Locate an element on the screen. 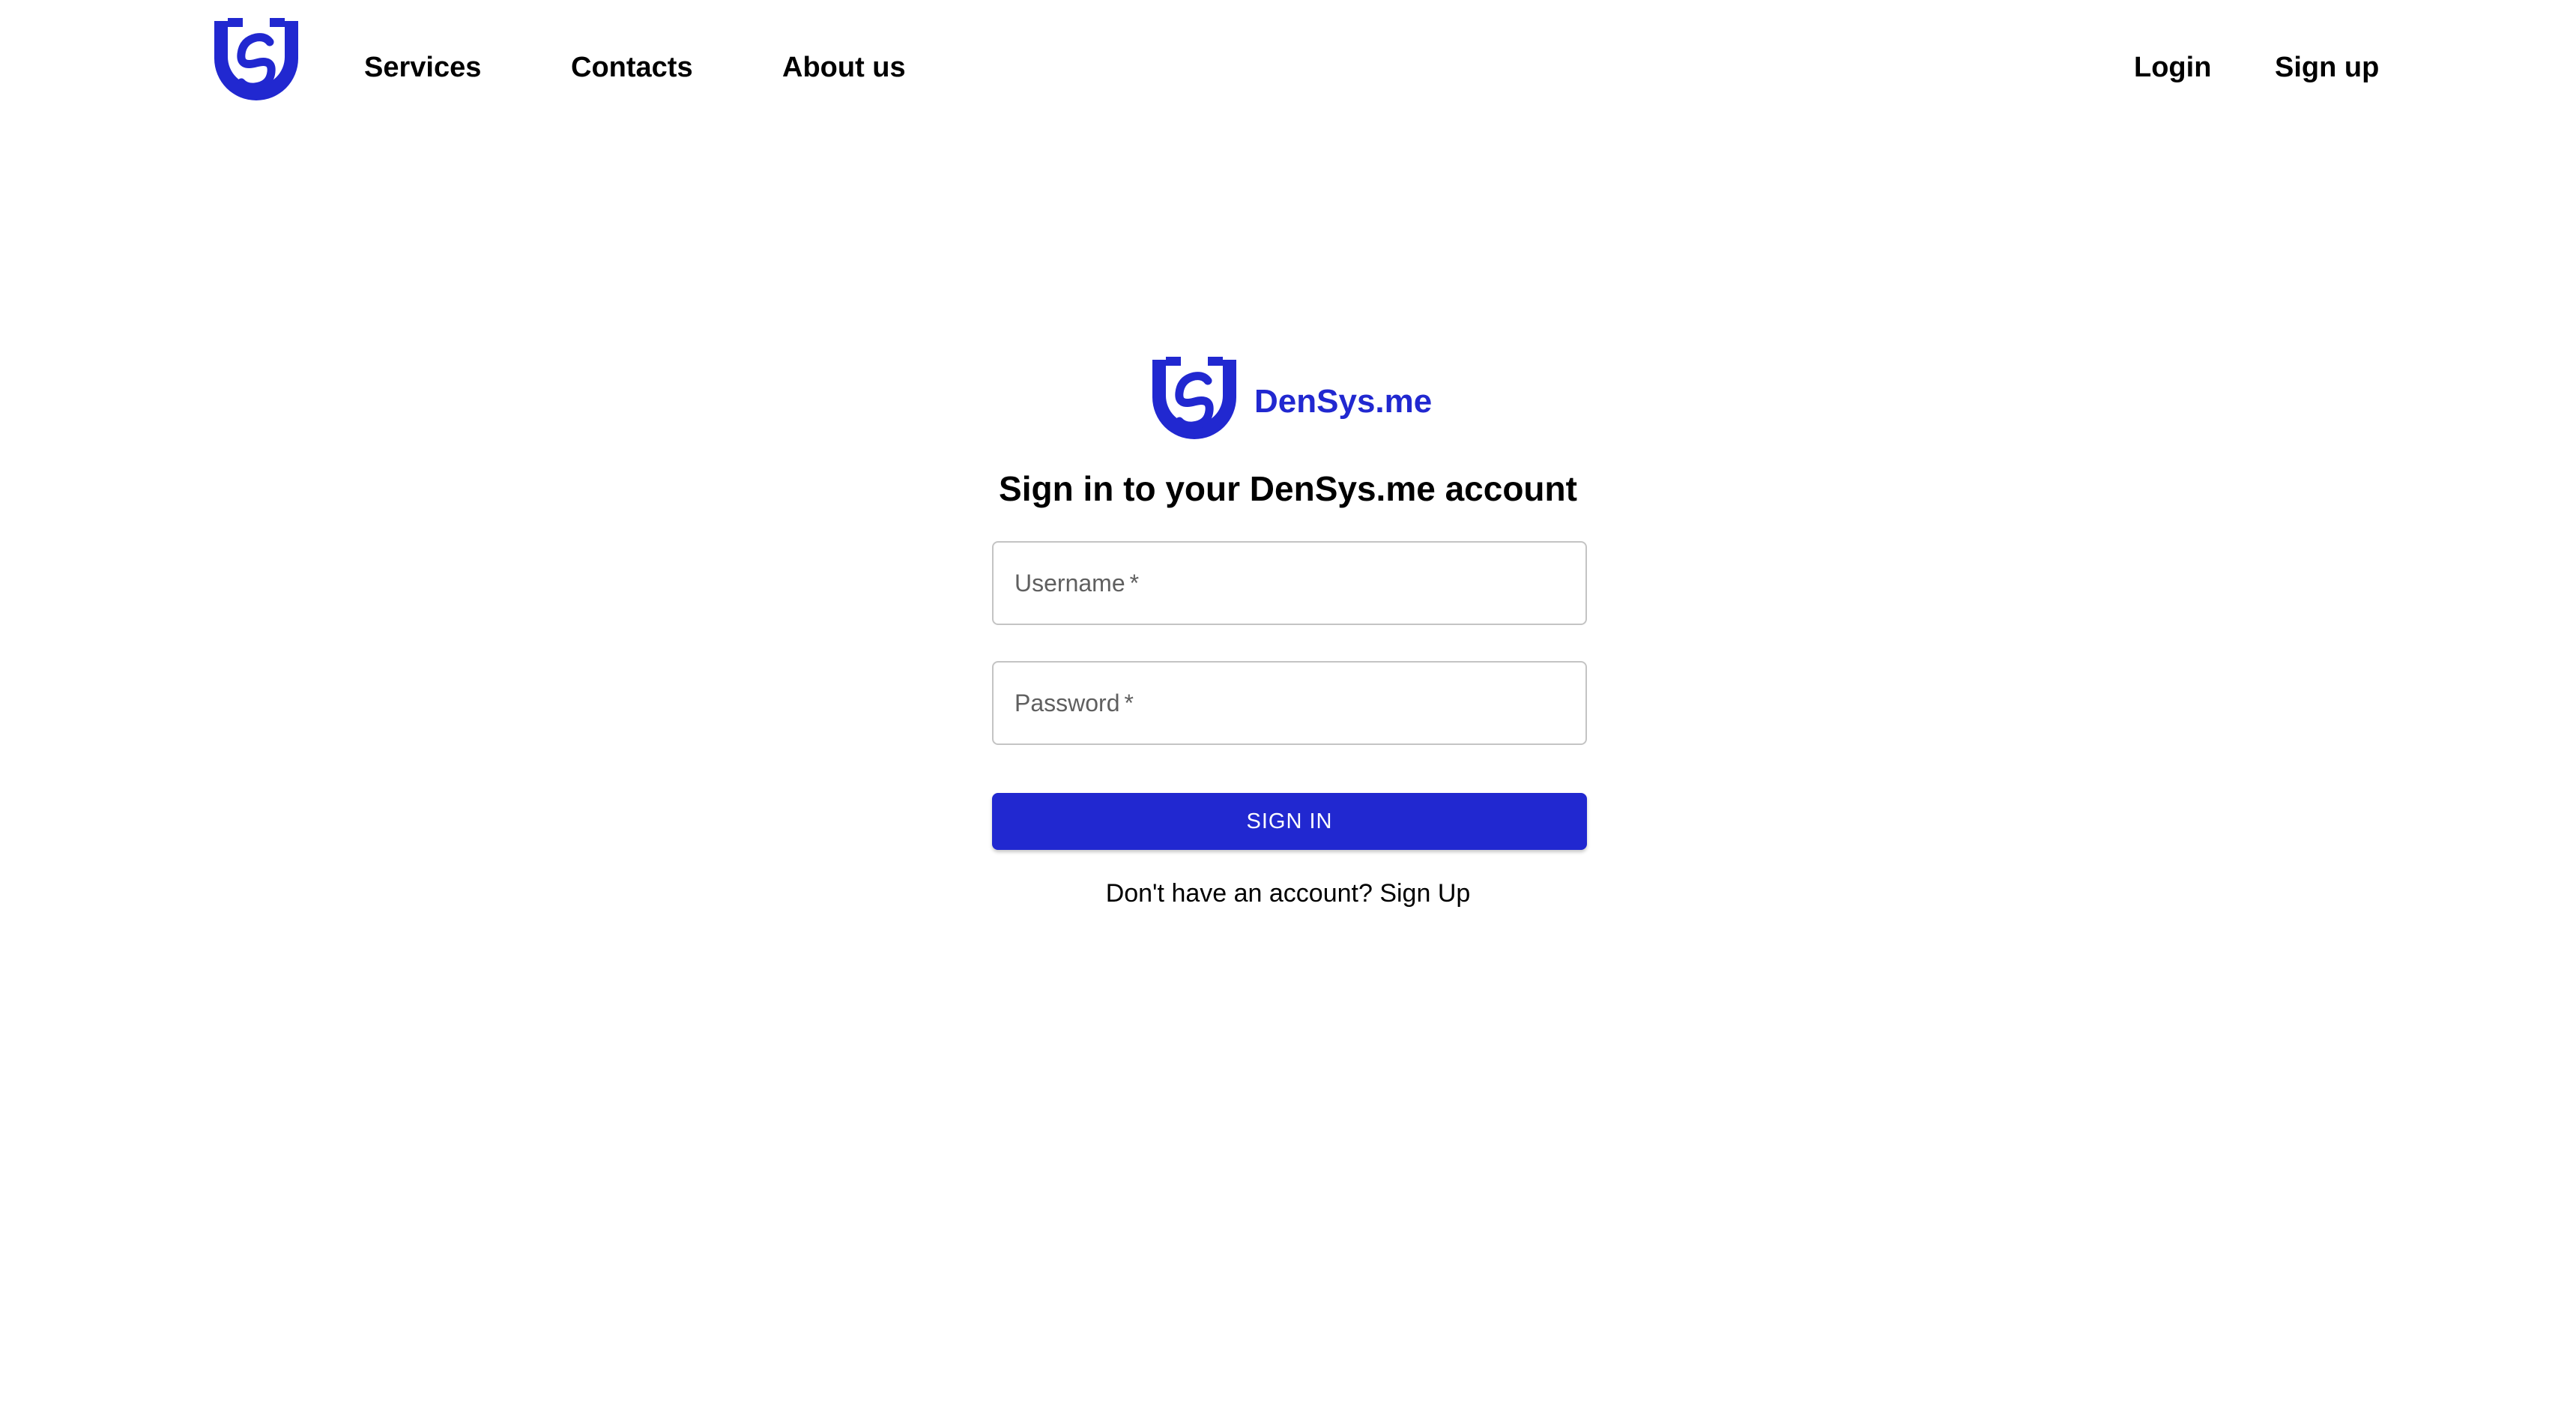  sign-in-button: SIGN IN is located at coordinates (1289, 822).